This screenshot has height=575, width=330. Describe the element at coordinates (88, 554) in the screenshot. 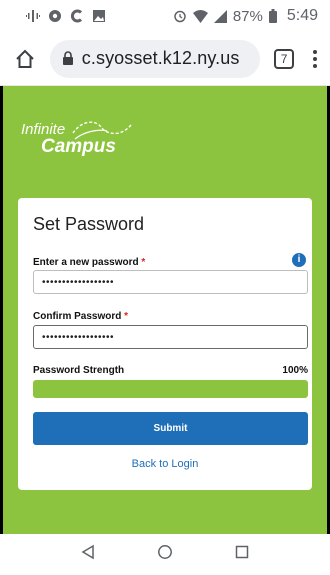

I see `back-nav-icon` at that location.